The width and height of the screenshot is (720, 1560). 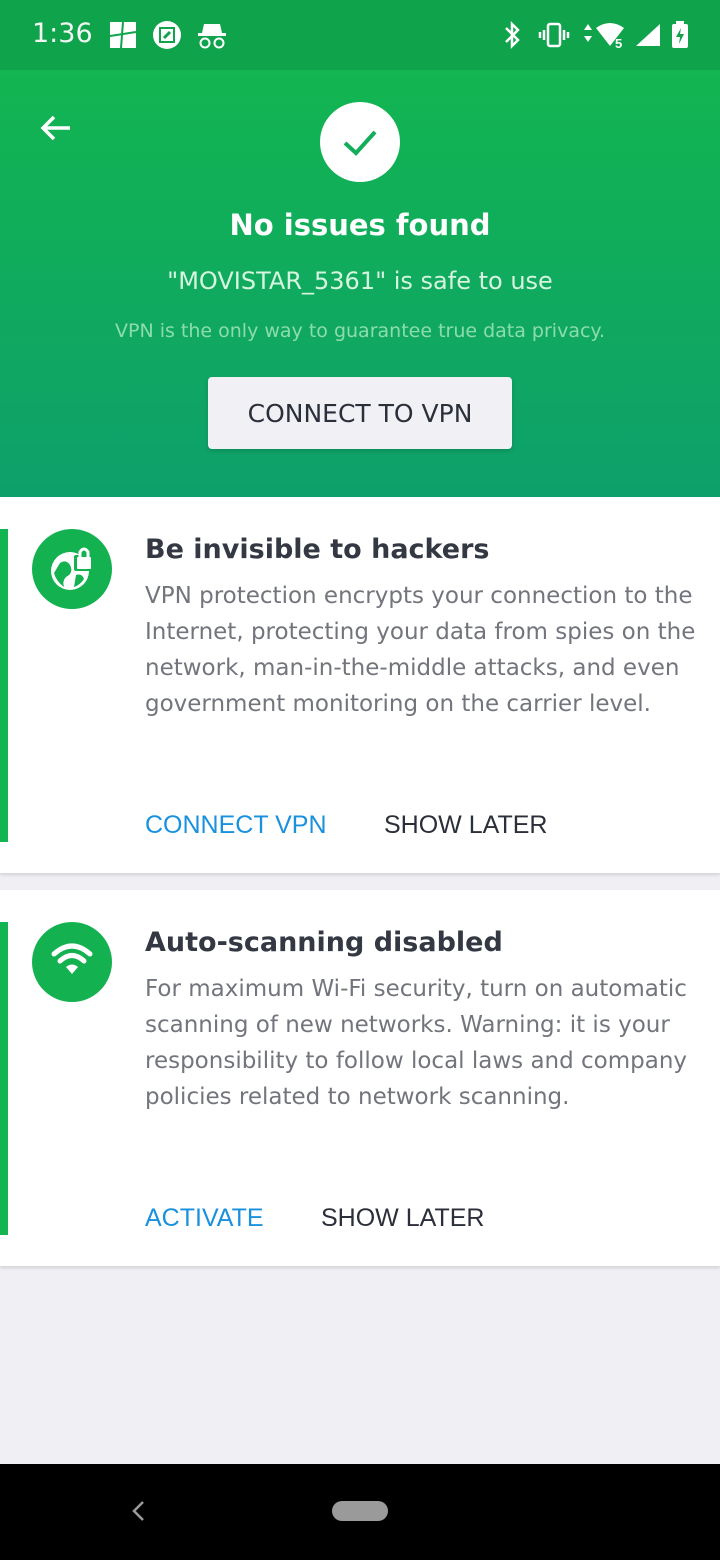 What do you see at coordinates (56, 128) in the screenshot?
I see `arrow-left-icon` at bounding box center [56, 128].